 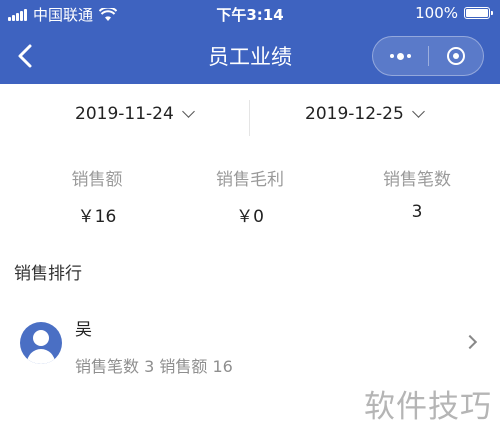 What do you see at coordinates (250, 180) in the screenshot?
I see `stat-label: 销售毛利` at bounding box center [250, 180].